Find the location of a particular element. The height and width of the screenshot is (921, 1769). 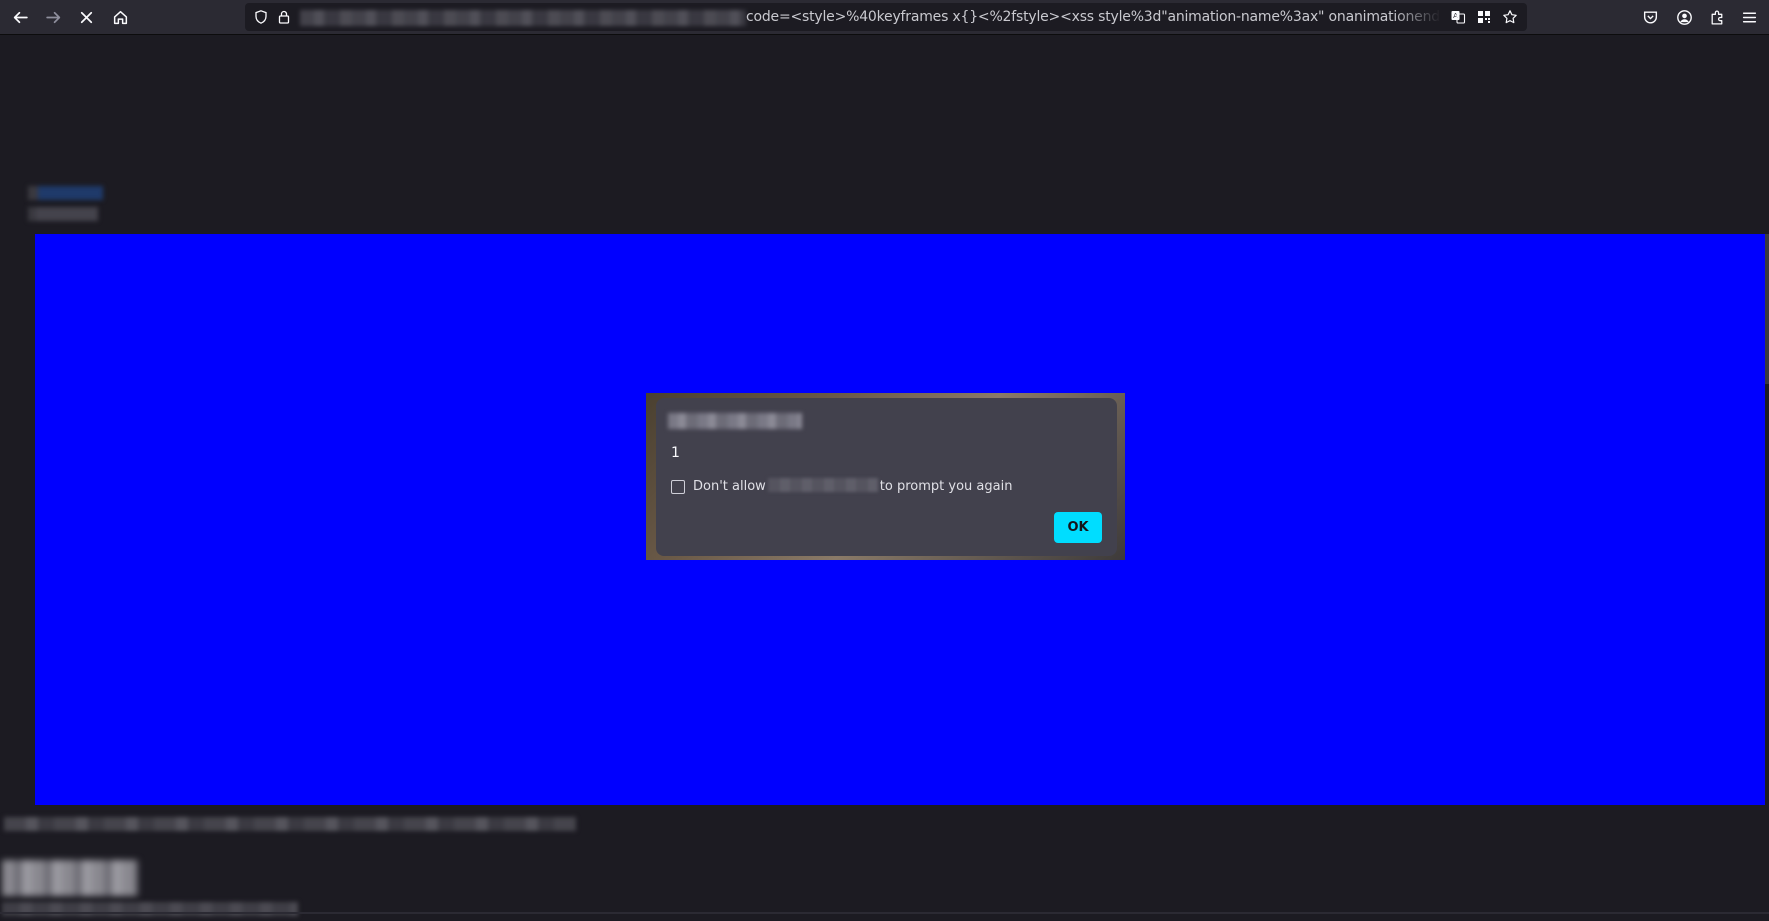

pocket-icon is located at coordinates (1650, 16).